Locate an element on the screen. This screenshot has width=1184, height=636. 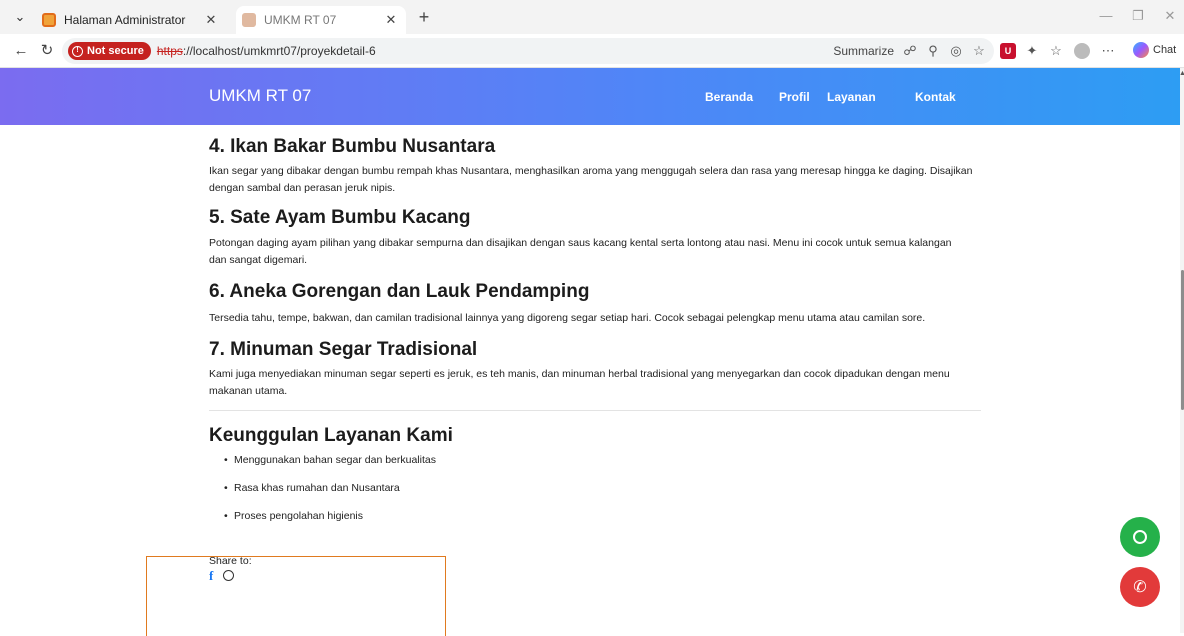
selection-outline is located at coordinates (296, 596).